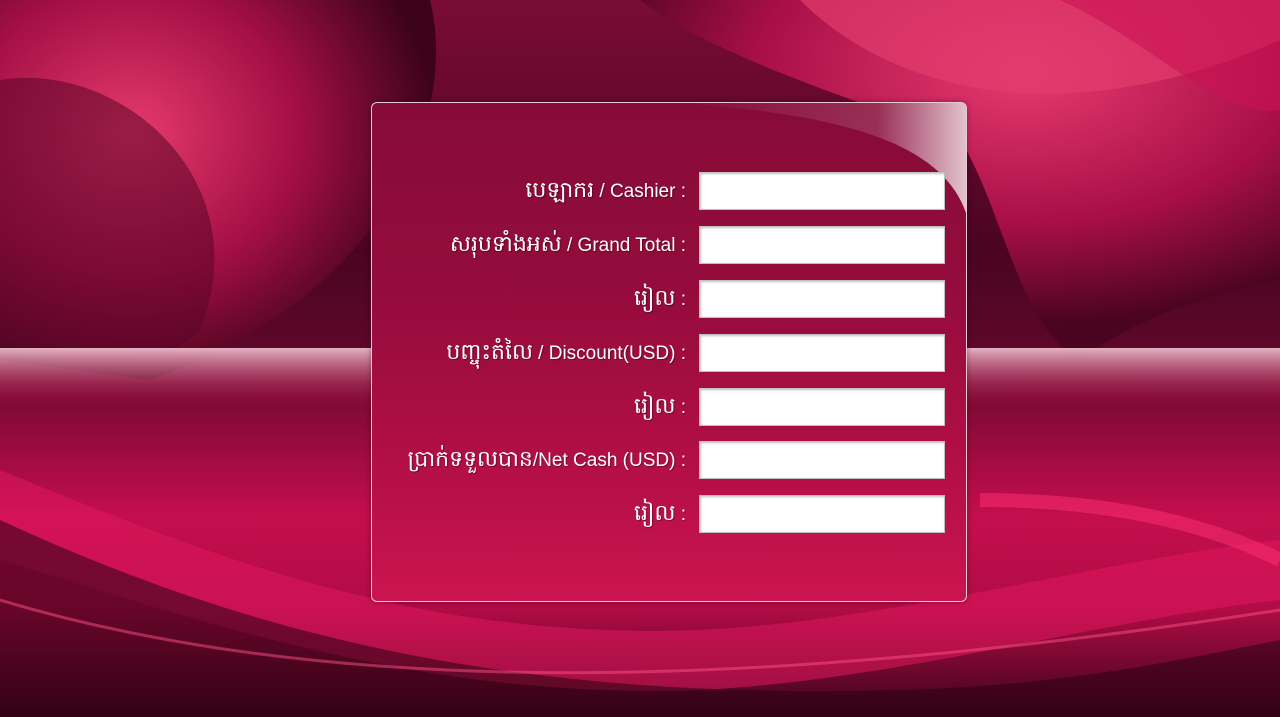  Describe the element at coordinates (568, 244) in the screenshot. I see `grand-total-label: សរុបទាំងអស់ / Grand Total :` at that location.